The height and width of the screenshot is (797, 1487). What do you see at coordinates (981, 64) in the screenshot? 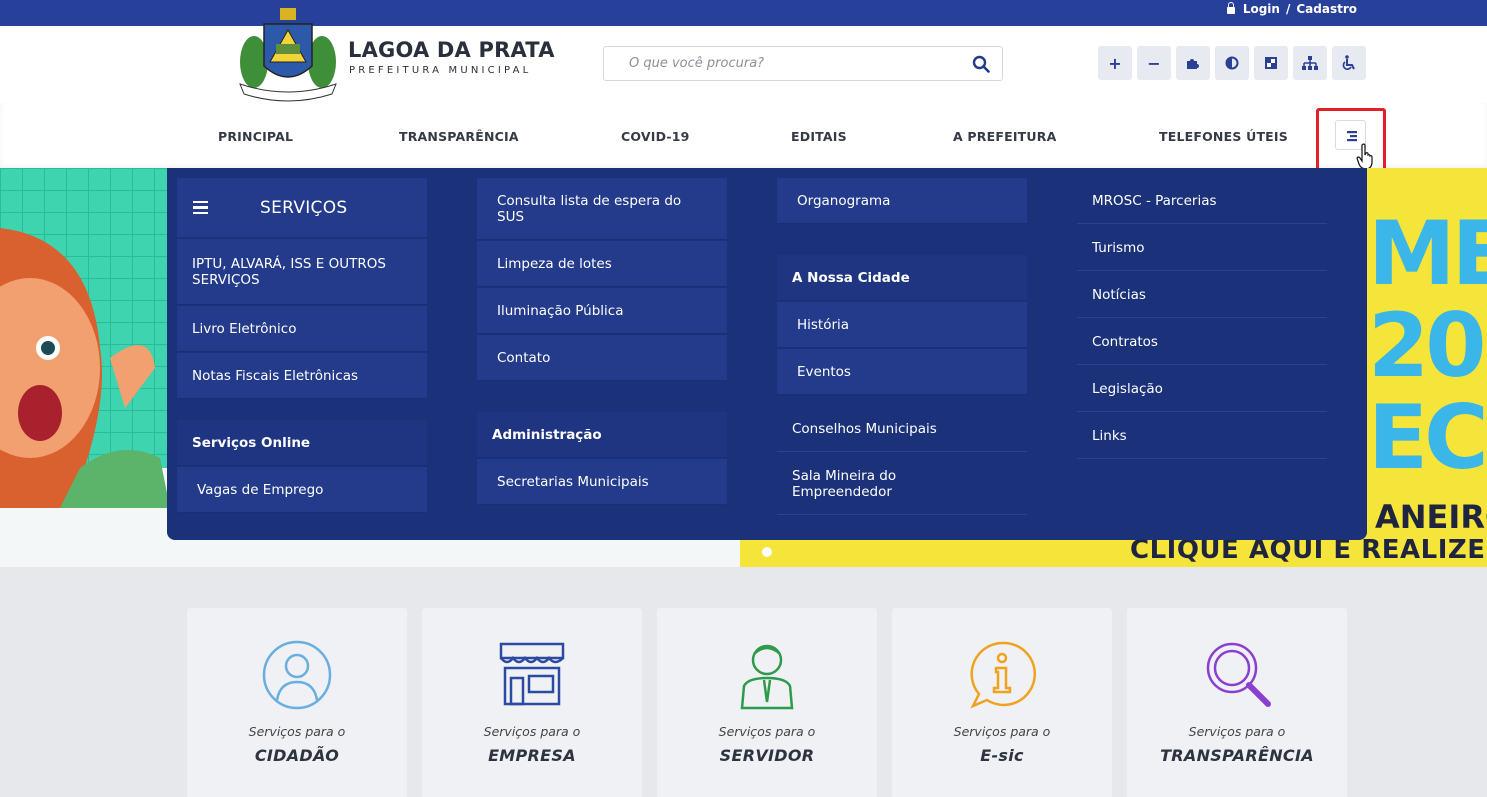
I see `search-icon` at bounding box center [981, 64].